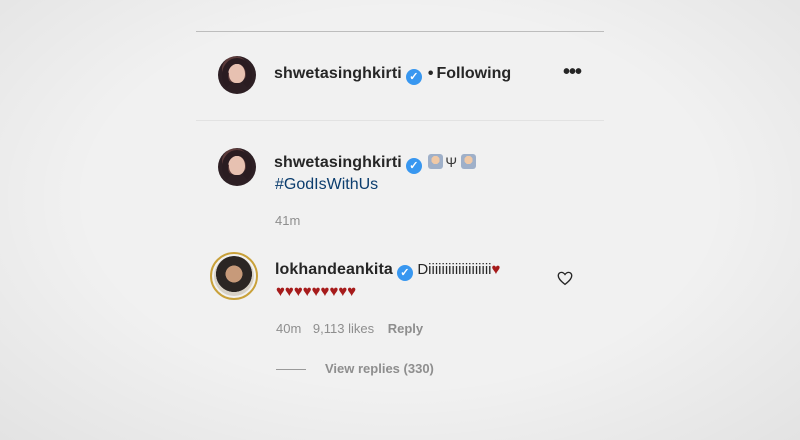  I want to click on caption-timestamp: 41m, so click(287, 220).